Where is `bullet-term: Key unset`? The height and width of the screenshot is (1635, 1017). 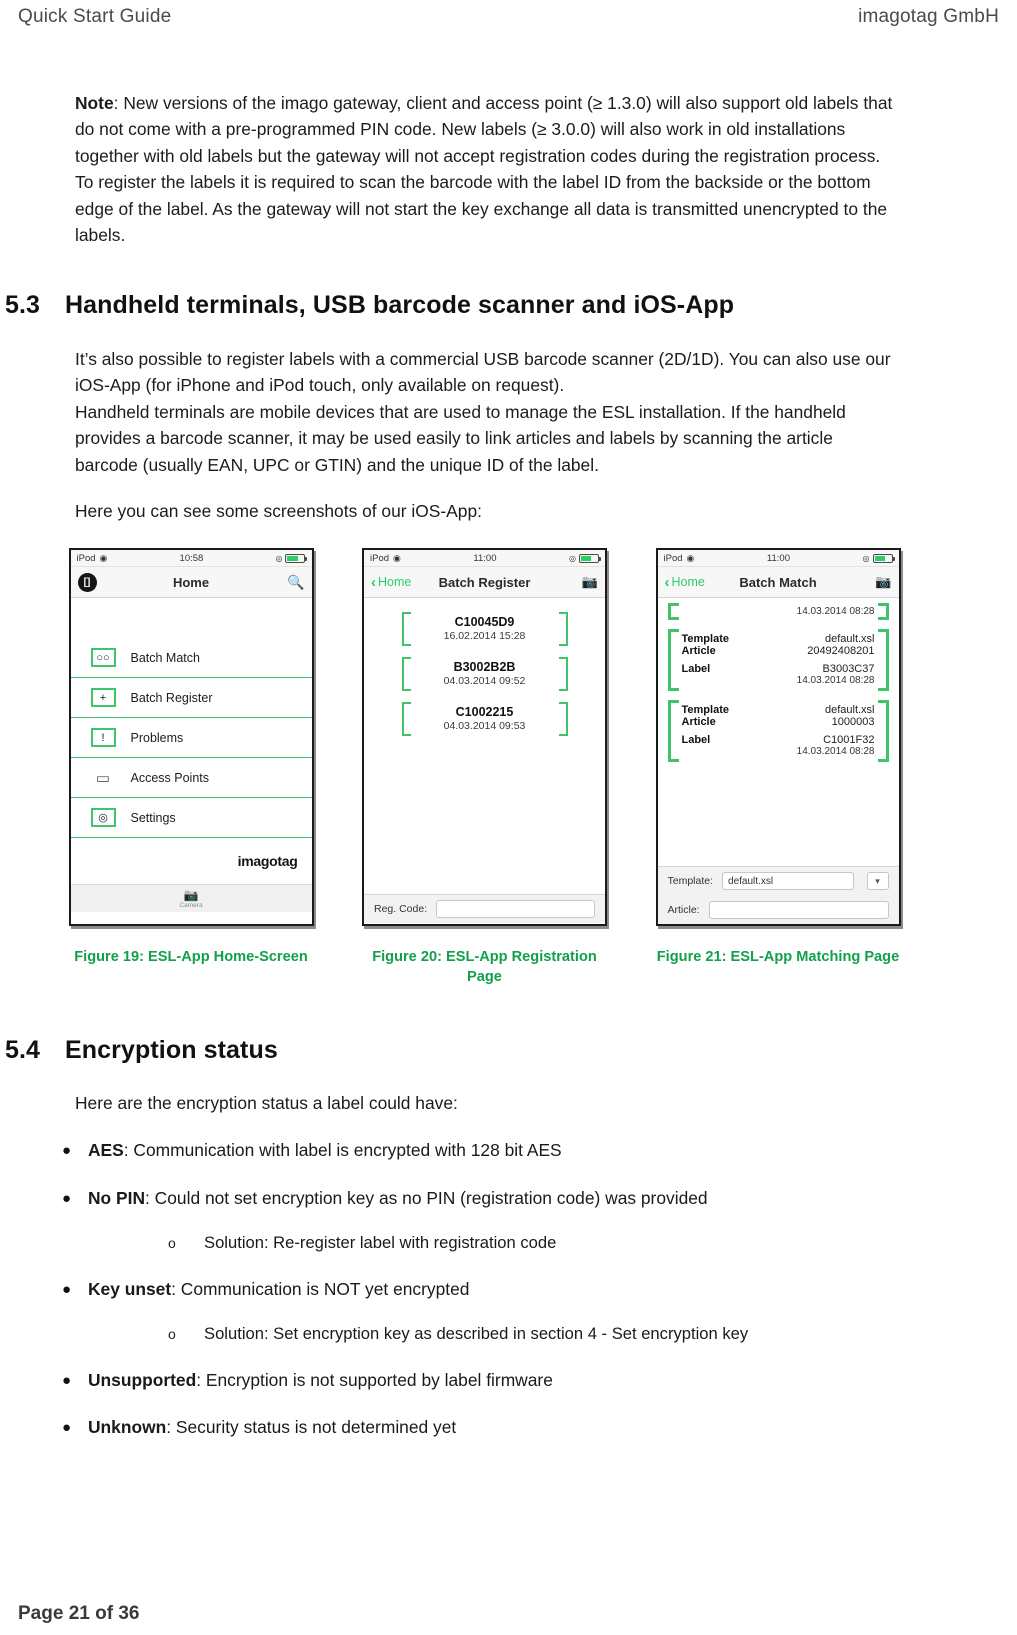 bullet-term: Key unset is located at coordinates (130, 1288).